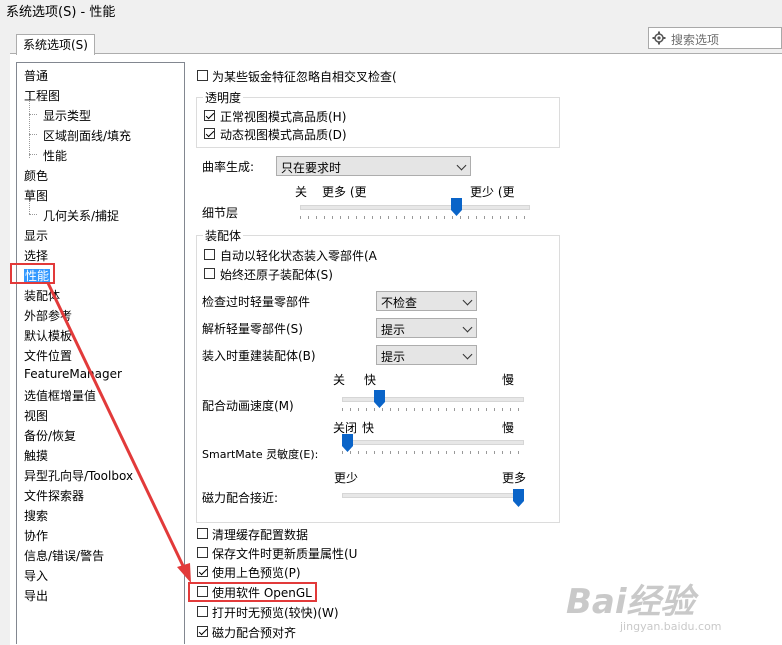 This screenshot has width=782, height=645. What do you see at coordinates (630, 602) in the screenshot?
I see `watermark-logo: Bai经验` at bounding box center [630, 602].